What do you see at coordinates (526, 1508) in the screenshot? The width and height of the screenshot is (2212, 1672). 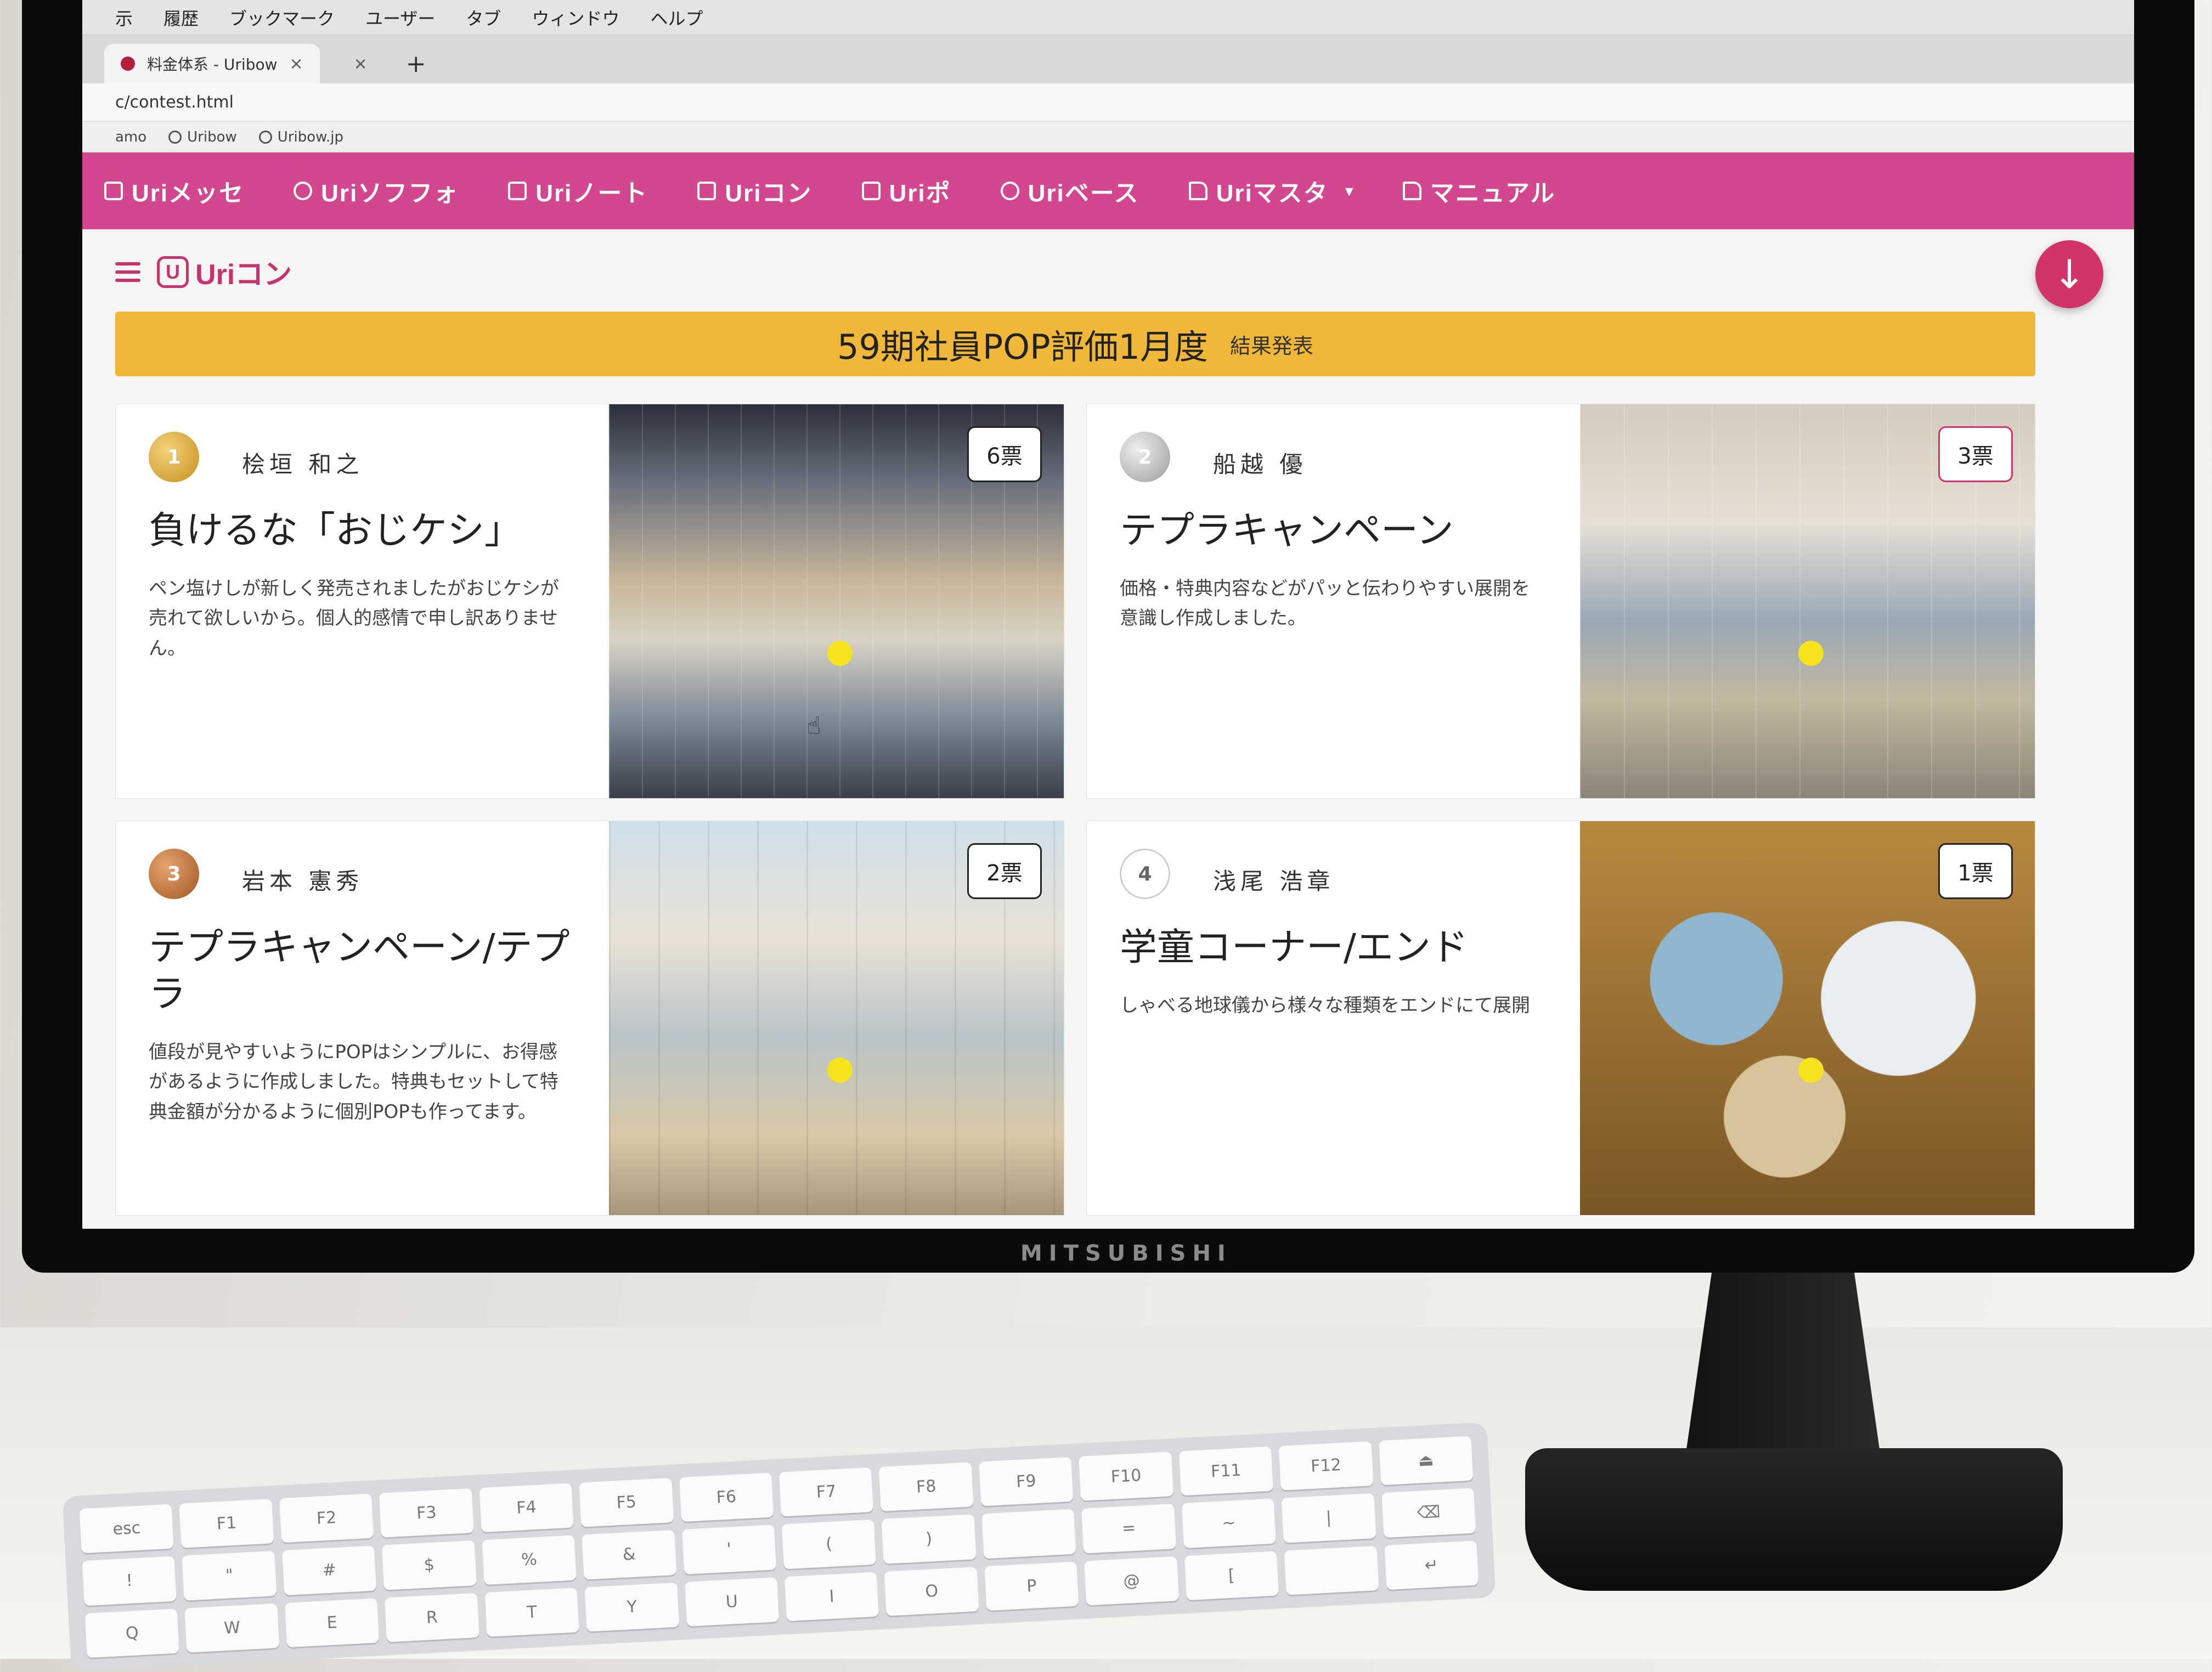 I see `key: F4` at bounding box center [526, 1508].